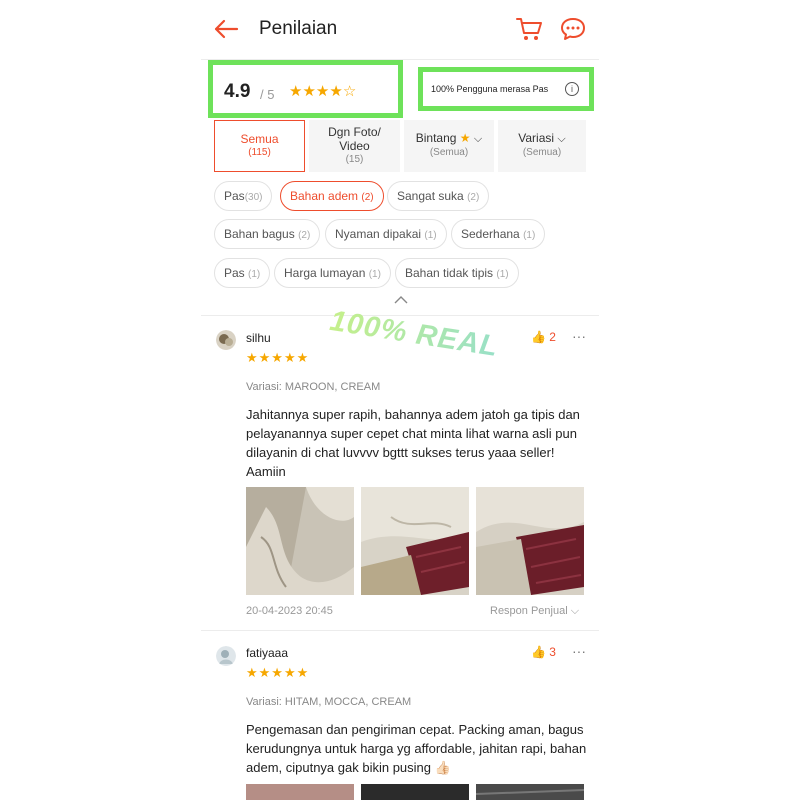 The width and height of the screenshot is (800, 800). I want to click on seller-response-label: Respon Penjual, so click(529, 611).